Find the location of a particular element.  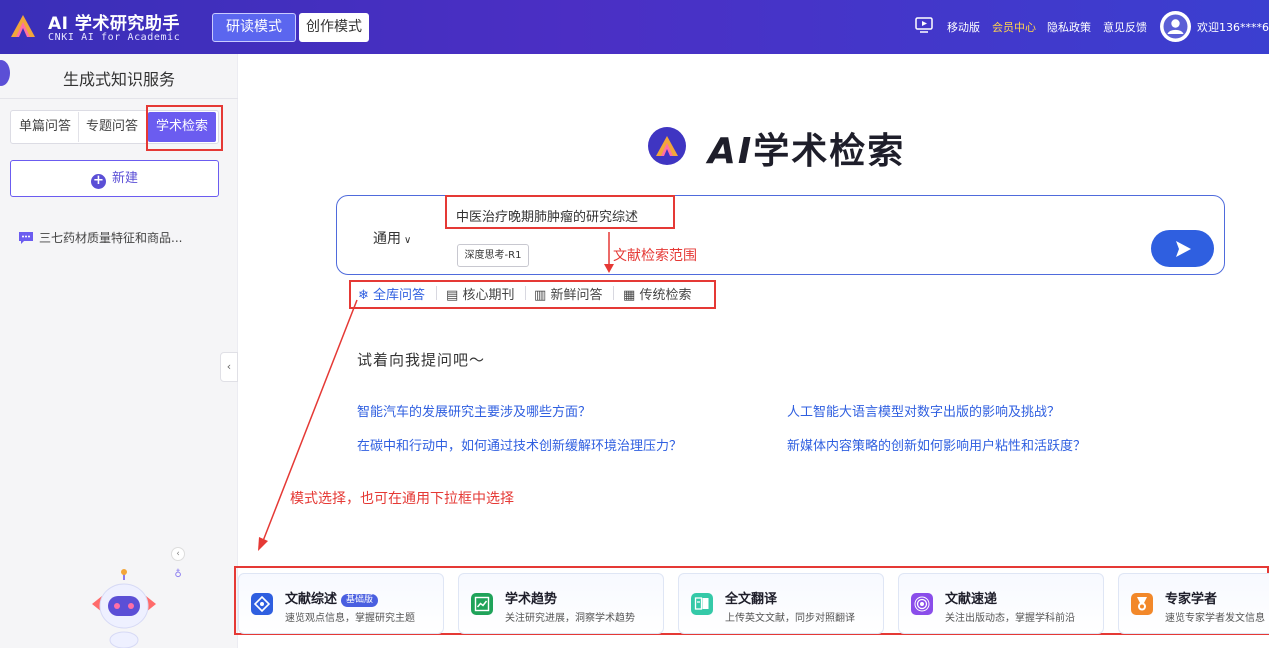

chat-icon is located at coordinates (26, 238).